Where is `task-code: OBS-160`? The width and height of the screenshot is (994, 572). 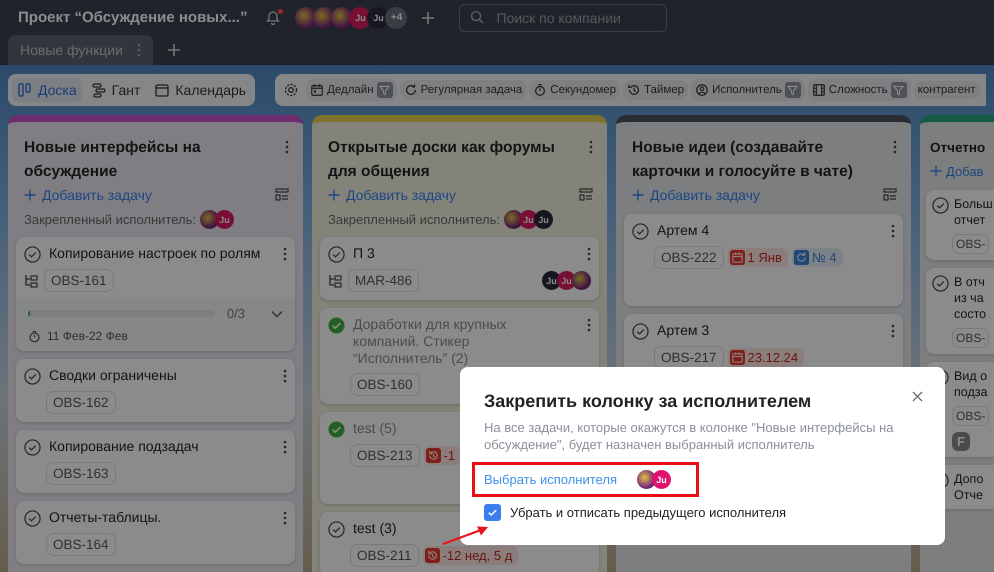 task-code: OBS-160 is located at coordinates (385, 384).